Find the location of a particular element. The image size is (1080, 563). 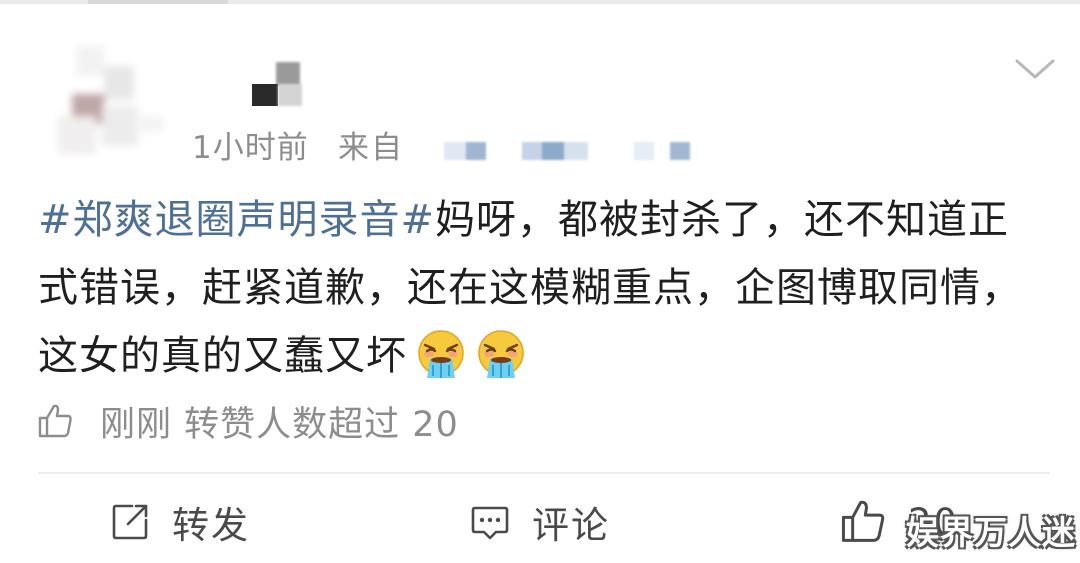

post-source-label: 来自 is located at coordinates (371, 148).